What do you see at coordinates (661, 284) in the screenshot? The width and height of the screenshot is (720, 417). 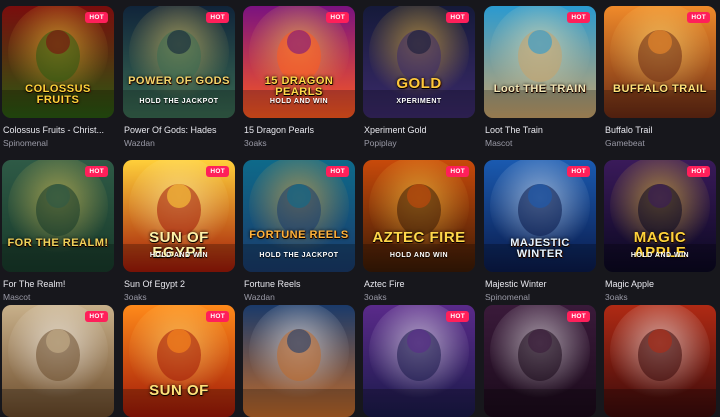 I see `game-name: Magic Apple` at bounding box center [661, 284].